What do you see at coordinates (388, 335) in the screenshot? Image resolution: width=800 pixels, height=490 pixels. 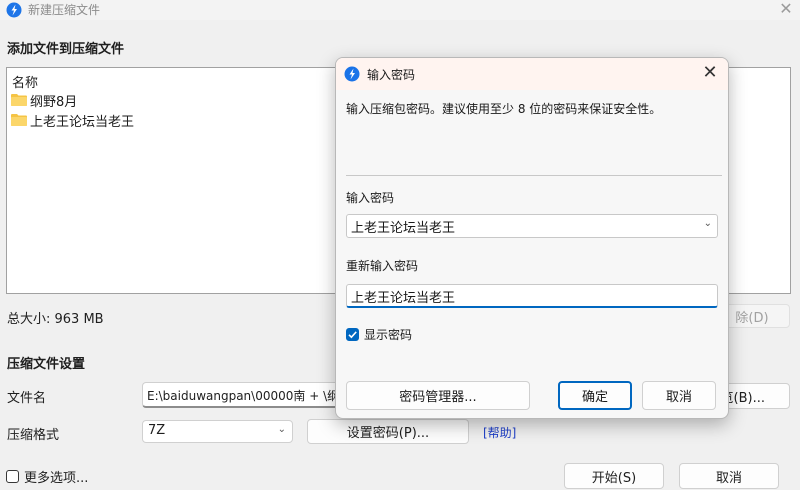 I see `show-password-label: 显示密码` at bounding box center [388, 335].